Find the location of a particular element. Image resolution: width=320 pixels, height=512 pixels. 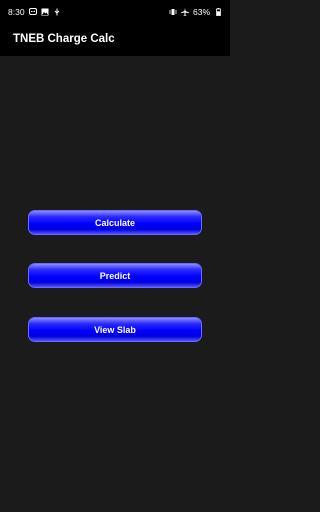

predict-button: Predict is located at coordinates (115, 275).